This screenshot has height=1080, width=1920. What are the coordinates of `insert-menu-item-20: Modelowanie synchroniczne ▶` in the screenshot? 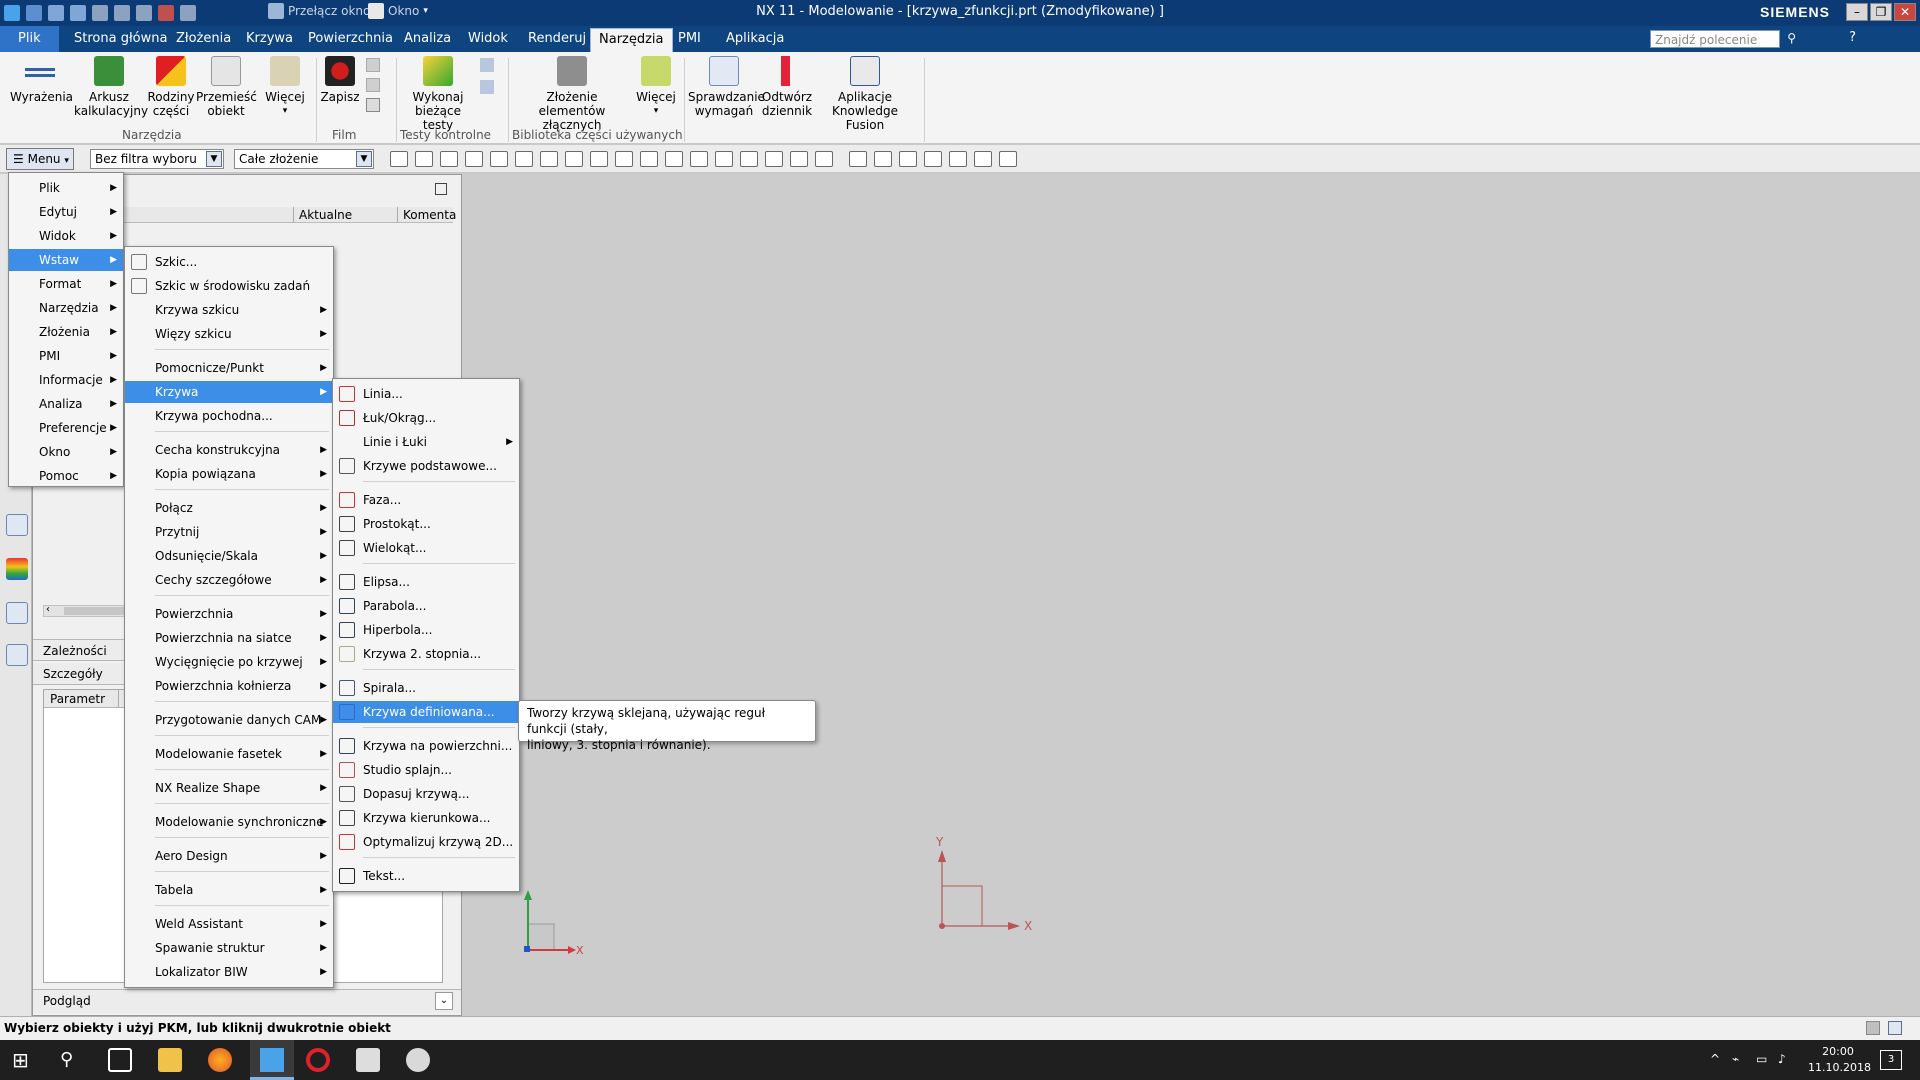 It's located at (229, 822).